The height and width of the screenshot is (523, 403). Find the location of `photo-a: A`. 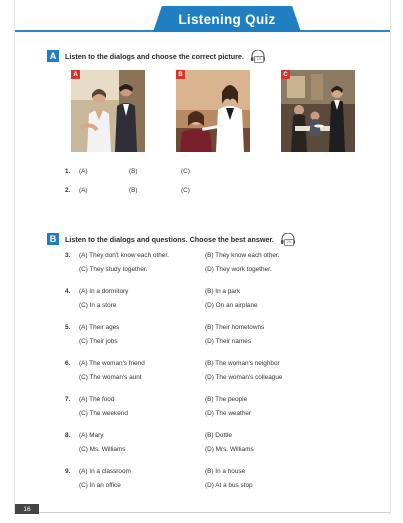

photo-a: A is located at coordinates (108, 111).